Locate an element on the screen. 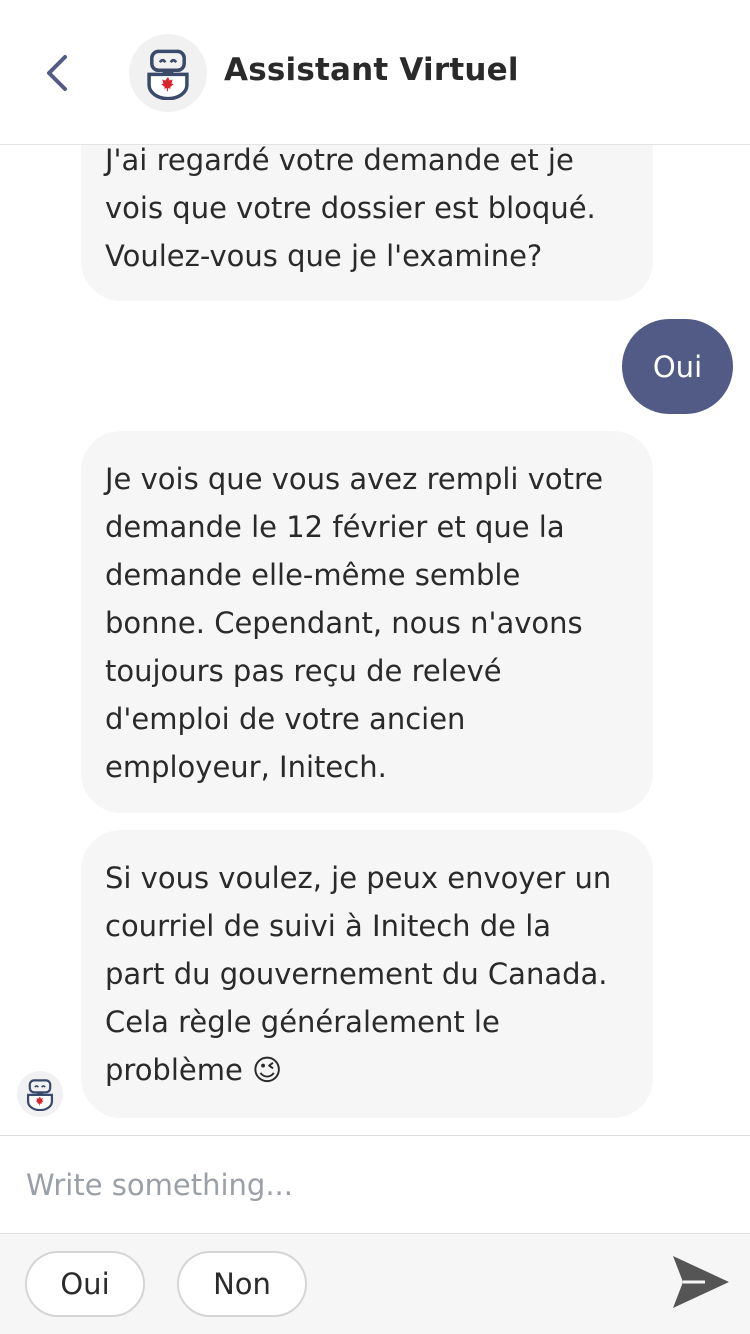 The width and height of the screenshot is (750, 1334). chevron-left-icon is located at coordinates (57, 73).